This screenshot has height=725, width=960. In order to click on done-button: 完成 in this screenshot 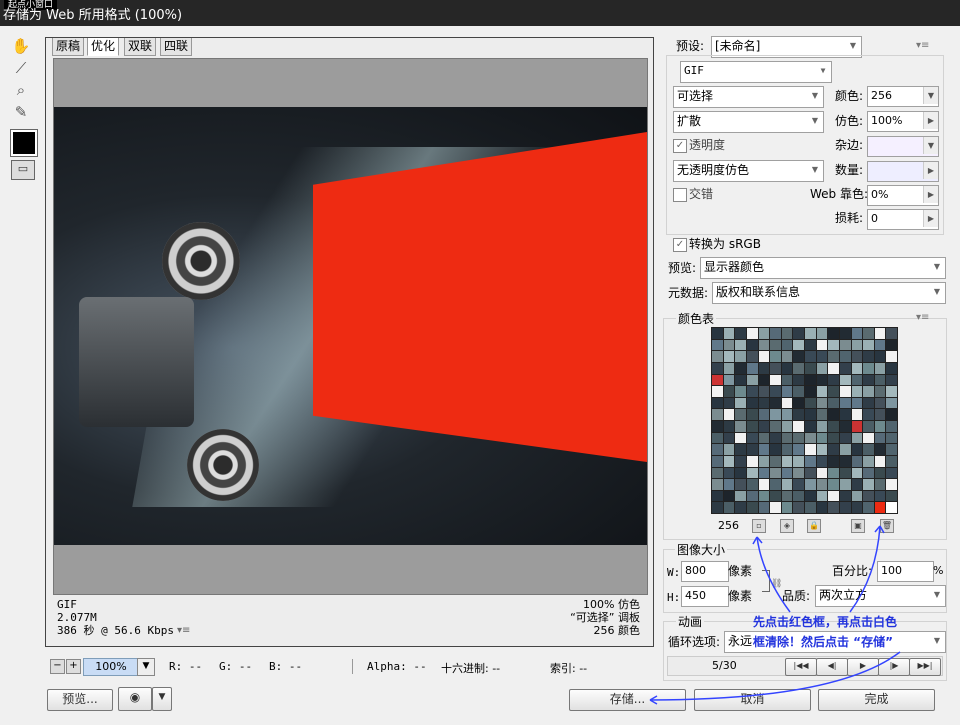, I will do `click(876, 700)`.